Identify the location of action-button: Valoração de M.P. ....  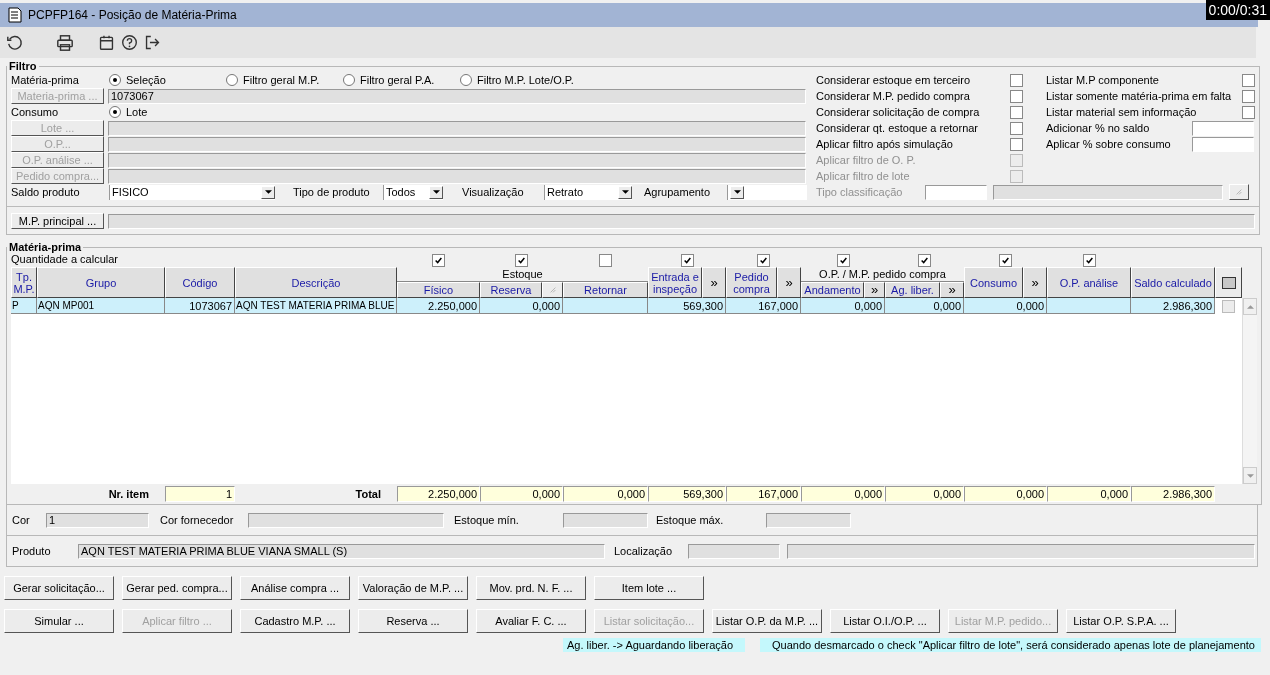
(413, 588).